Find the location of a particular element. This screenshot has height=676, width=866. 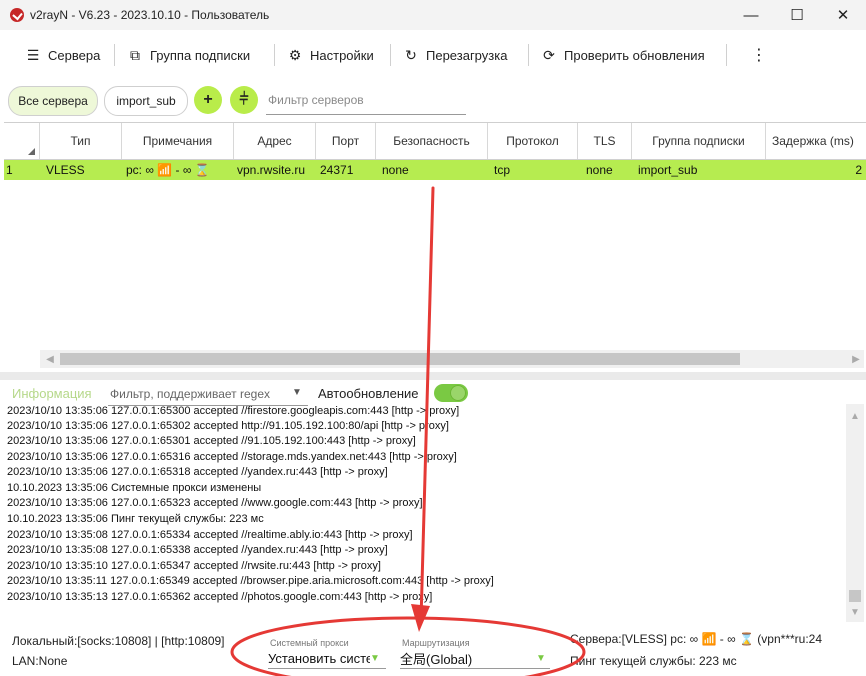

close-button: ✕ is located at coordinates (843, 15).